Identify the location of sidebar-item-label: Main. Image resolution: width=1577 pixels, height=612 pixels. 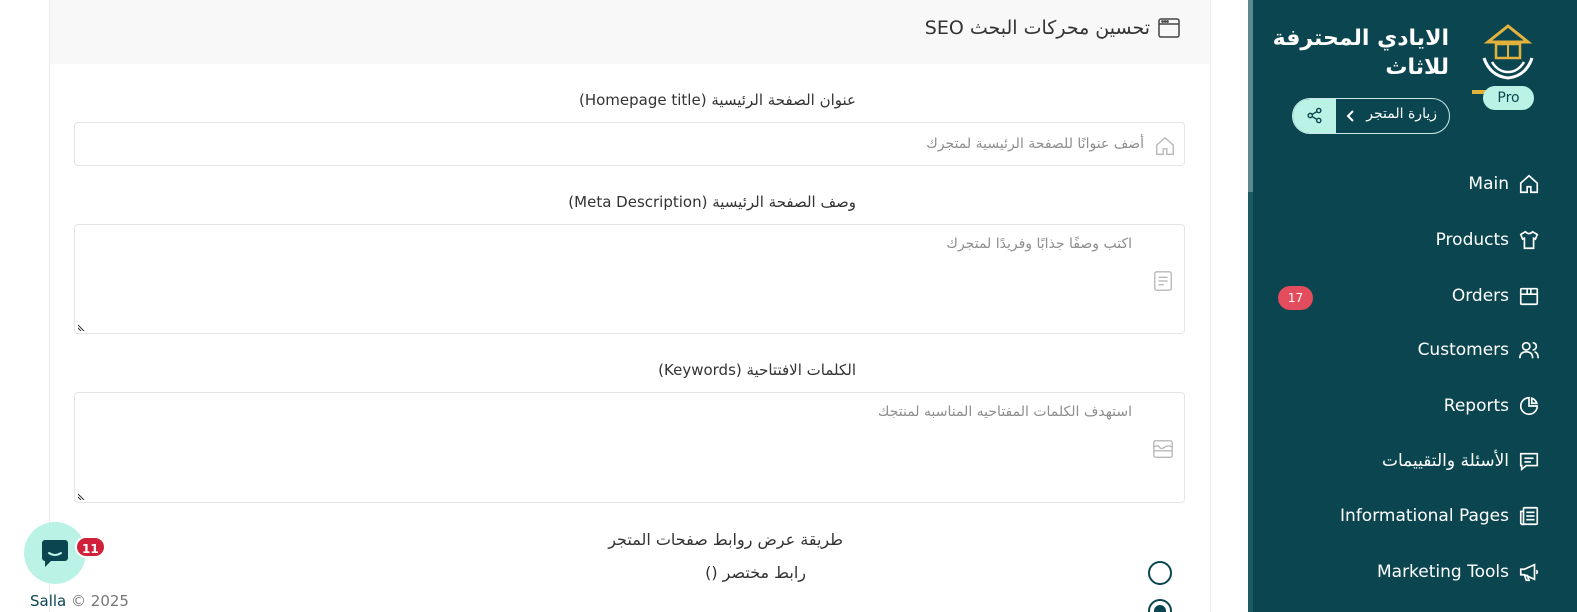
(1488, 184).